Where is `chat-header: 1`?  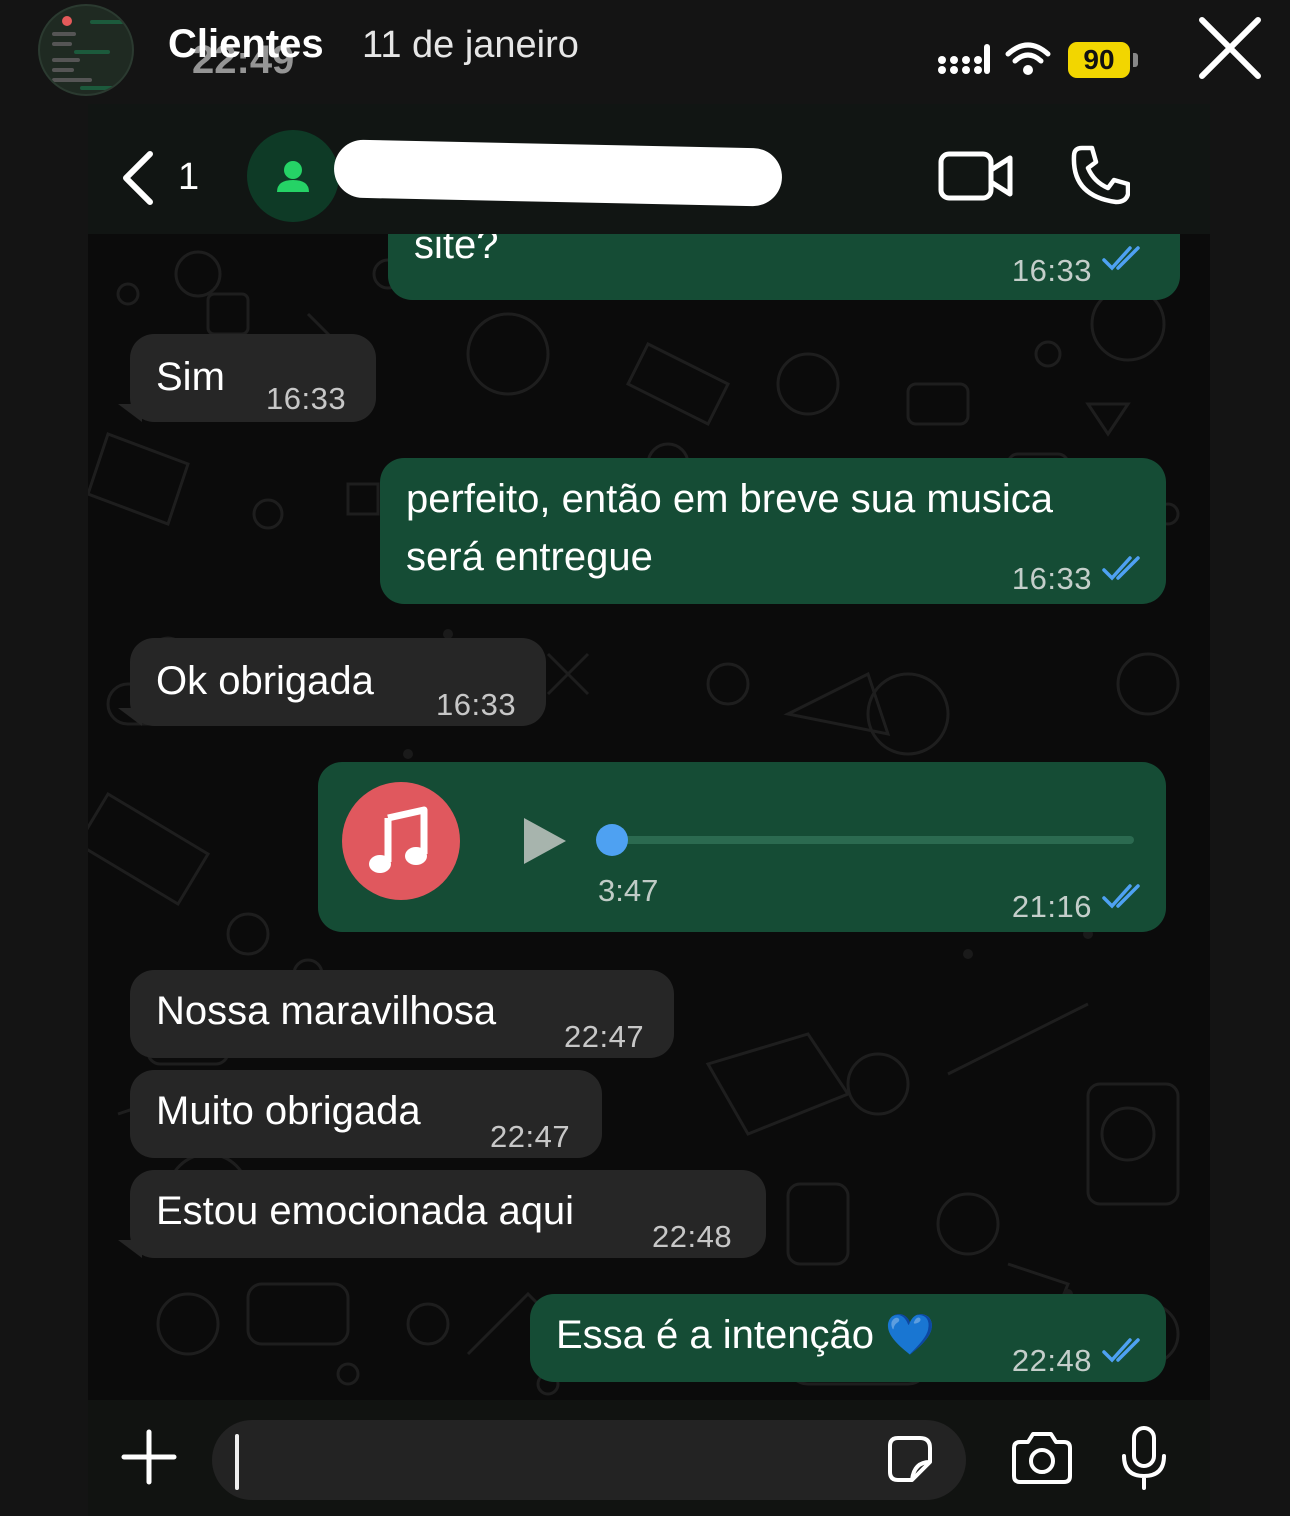
chat-header: 1 is located at coordinates (649, 169).